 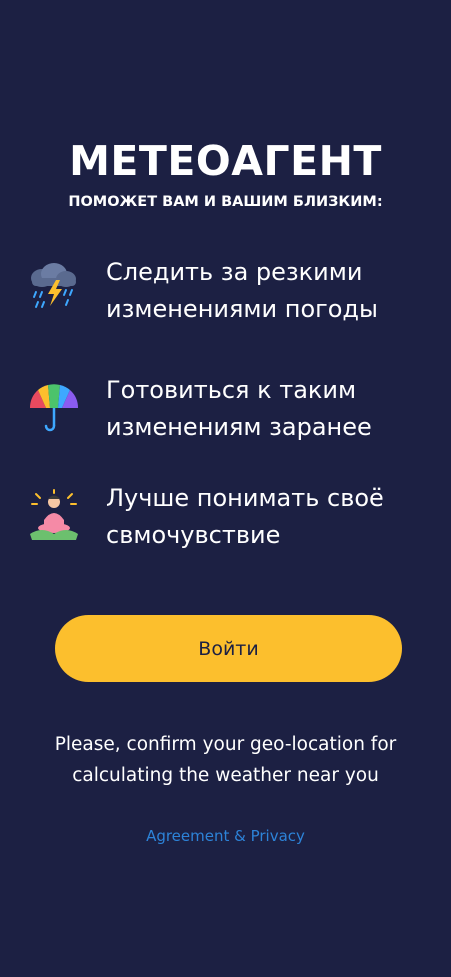 I want to click on feature-item-wellbeing: Лучше понимать своё свмочувствие, so click(x=226, y=526).